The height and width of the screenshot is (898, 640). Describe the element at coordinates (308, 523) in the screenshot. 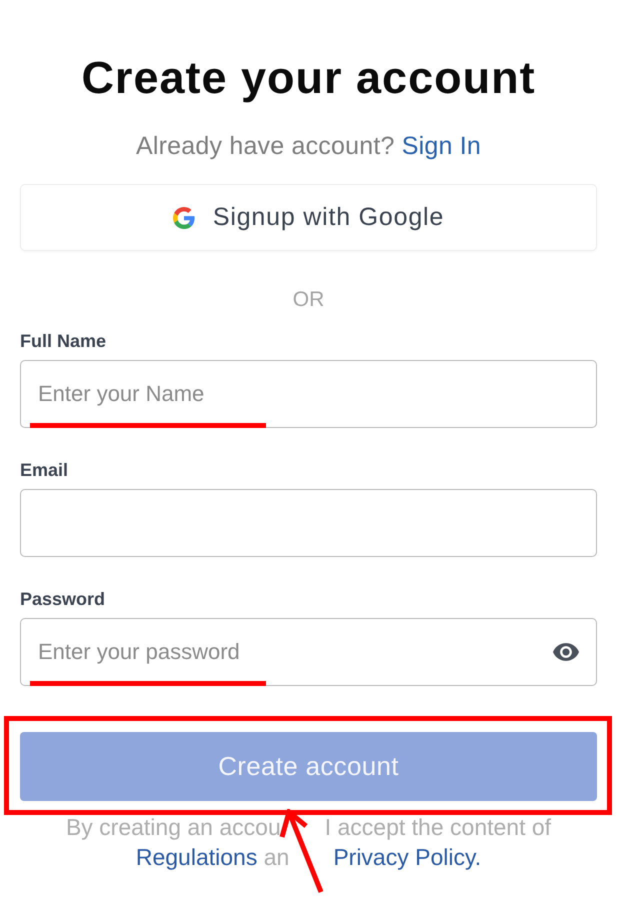

I see `text-field` at that location.